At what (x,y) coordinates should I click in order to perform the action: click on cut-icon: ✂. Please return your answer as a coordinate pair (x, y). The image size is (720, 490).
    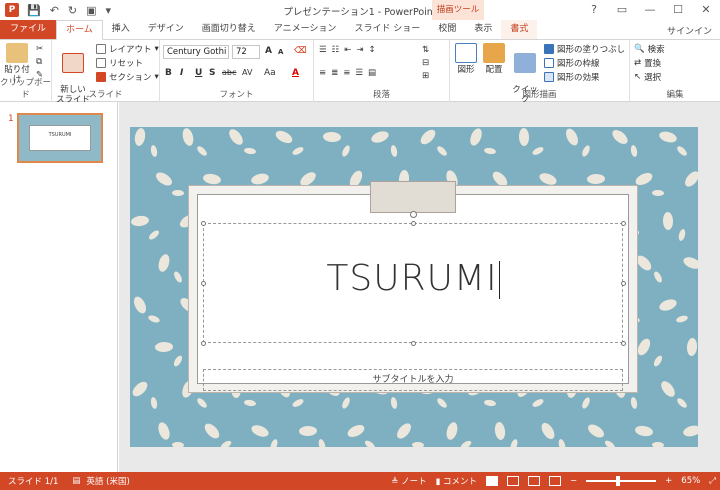
    Looking at the image, I should click on (39, 49).